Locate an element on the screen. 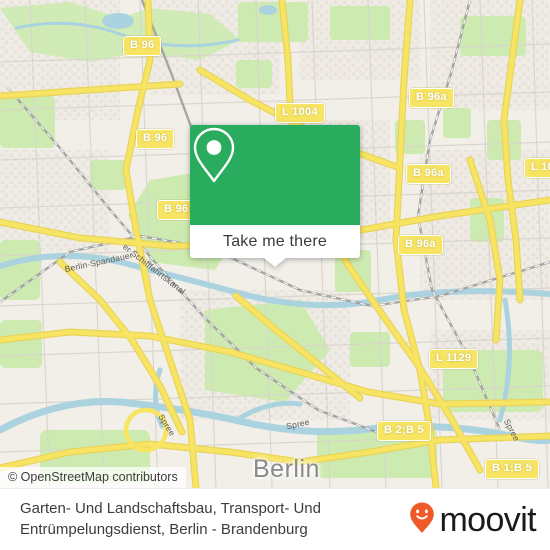 The width and height of the screenshot is (550, 550). callout-card-header is located at coordinates (275, 175).